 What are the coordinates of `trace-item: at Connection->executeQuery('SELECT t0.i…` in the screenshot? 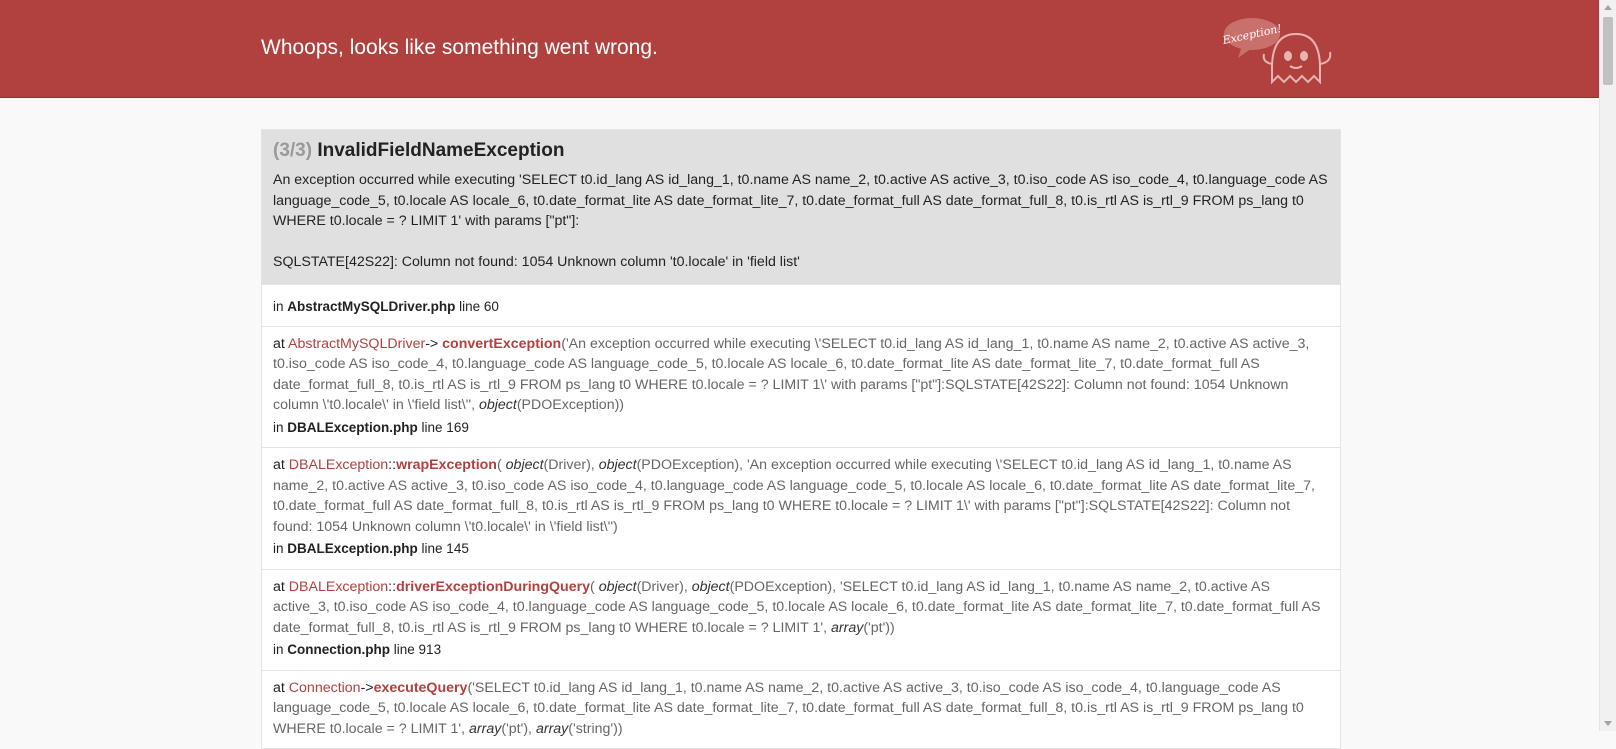 It's located at (801, 709).